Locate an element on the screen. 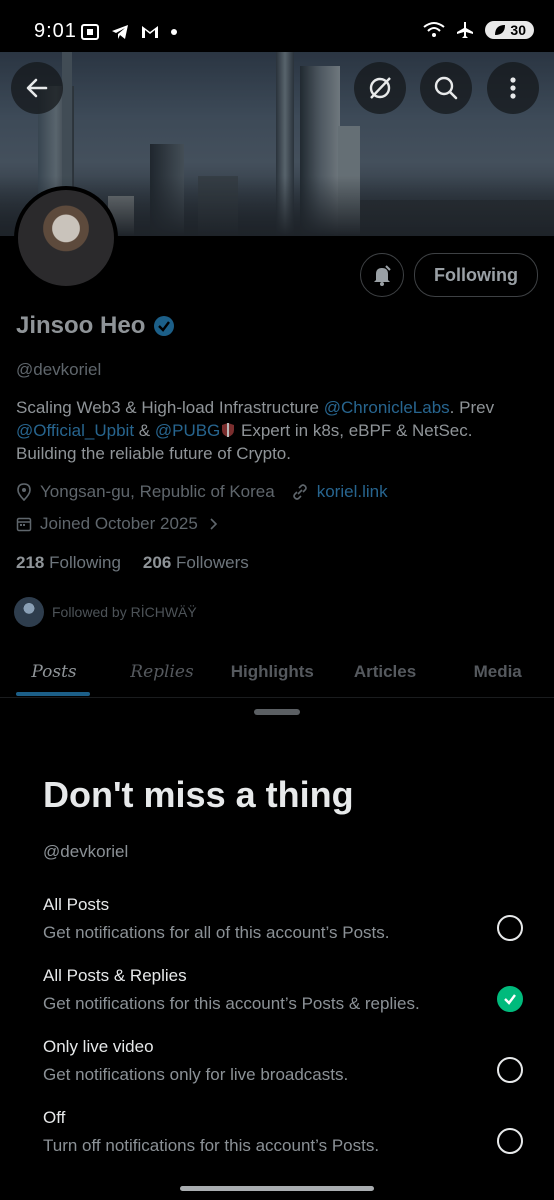 Image resolution: width=554 pixels, height=1200 pixels. battery-saver-icon is located at coordinates (500, 30).